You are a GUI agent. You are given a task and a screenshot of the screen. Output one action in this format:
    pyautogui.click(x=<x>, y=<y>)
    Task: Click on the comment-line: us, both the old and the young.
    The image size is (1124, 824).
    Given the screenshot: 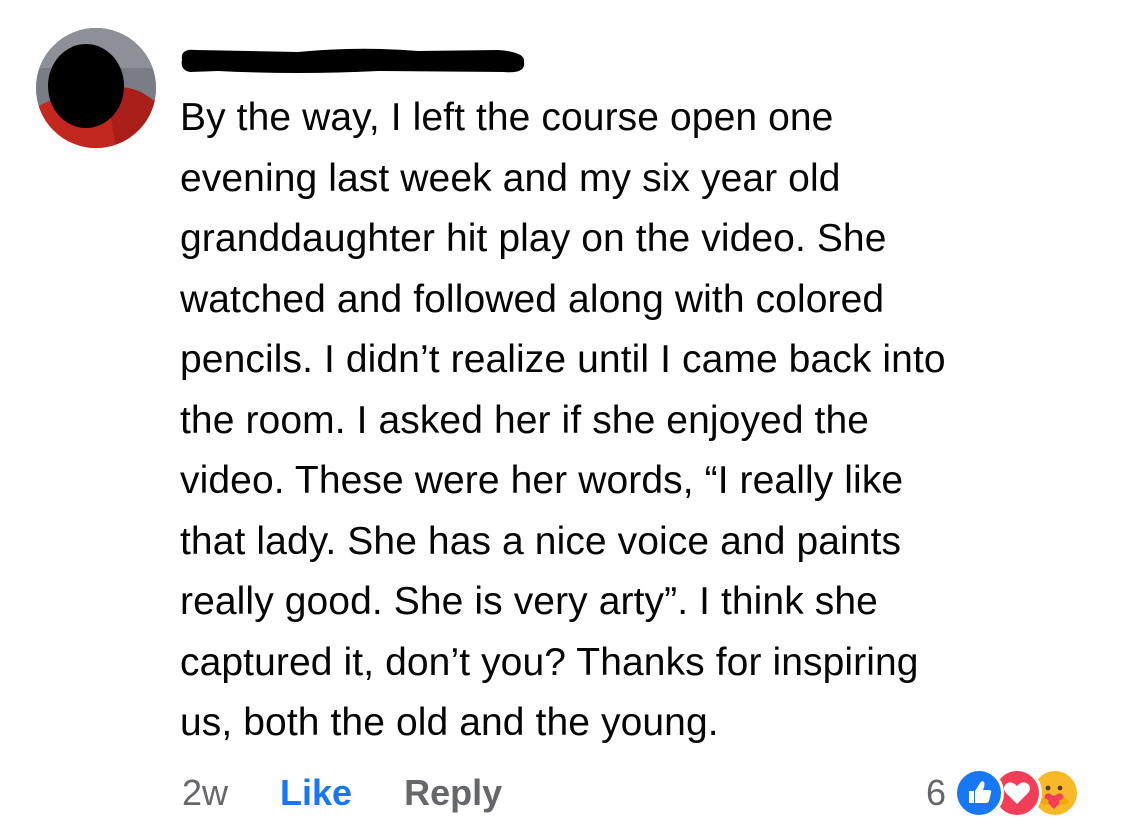 What is the action you would take?
    pyautogui.click(x=449, y=722)
    